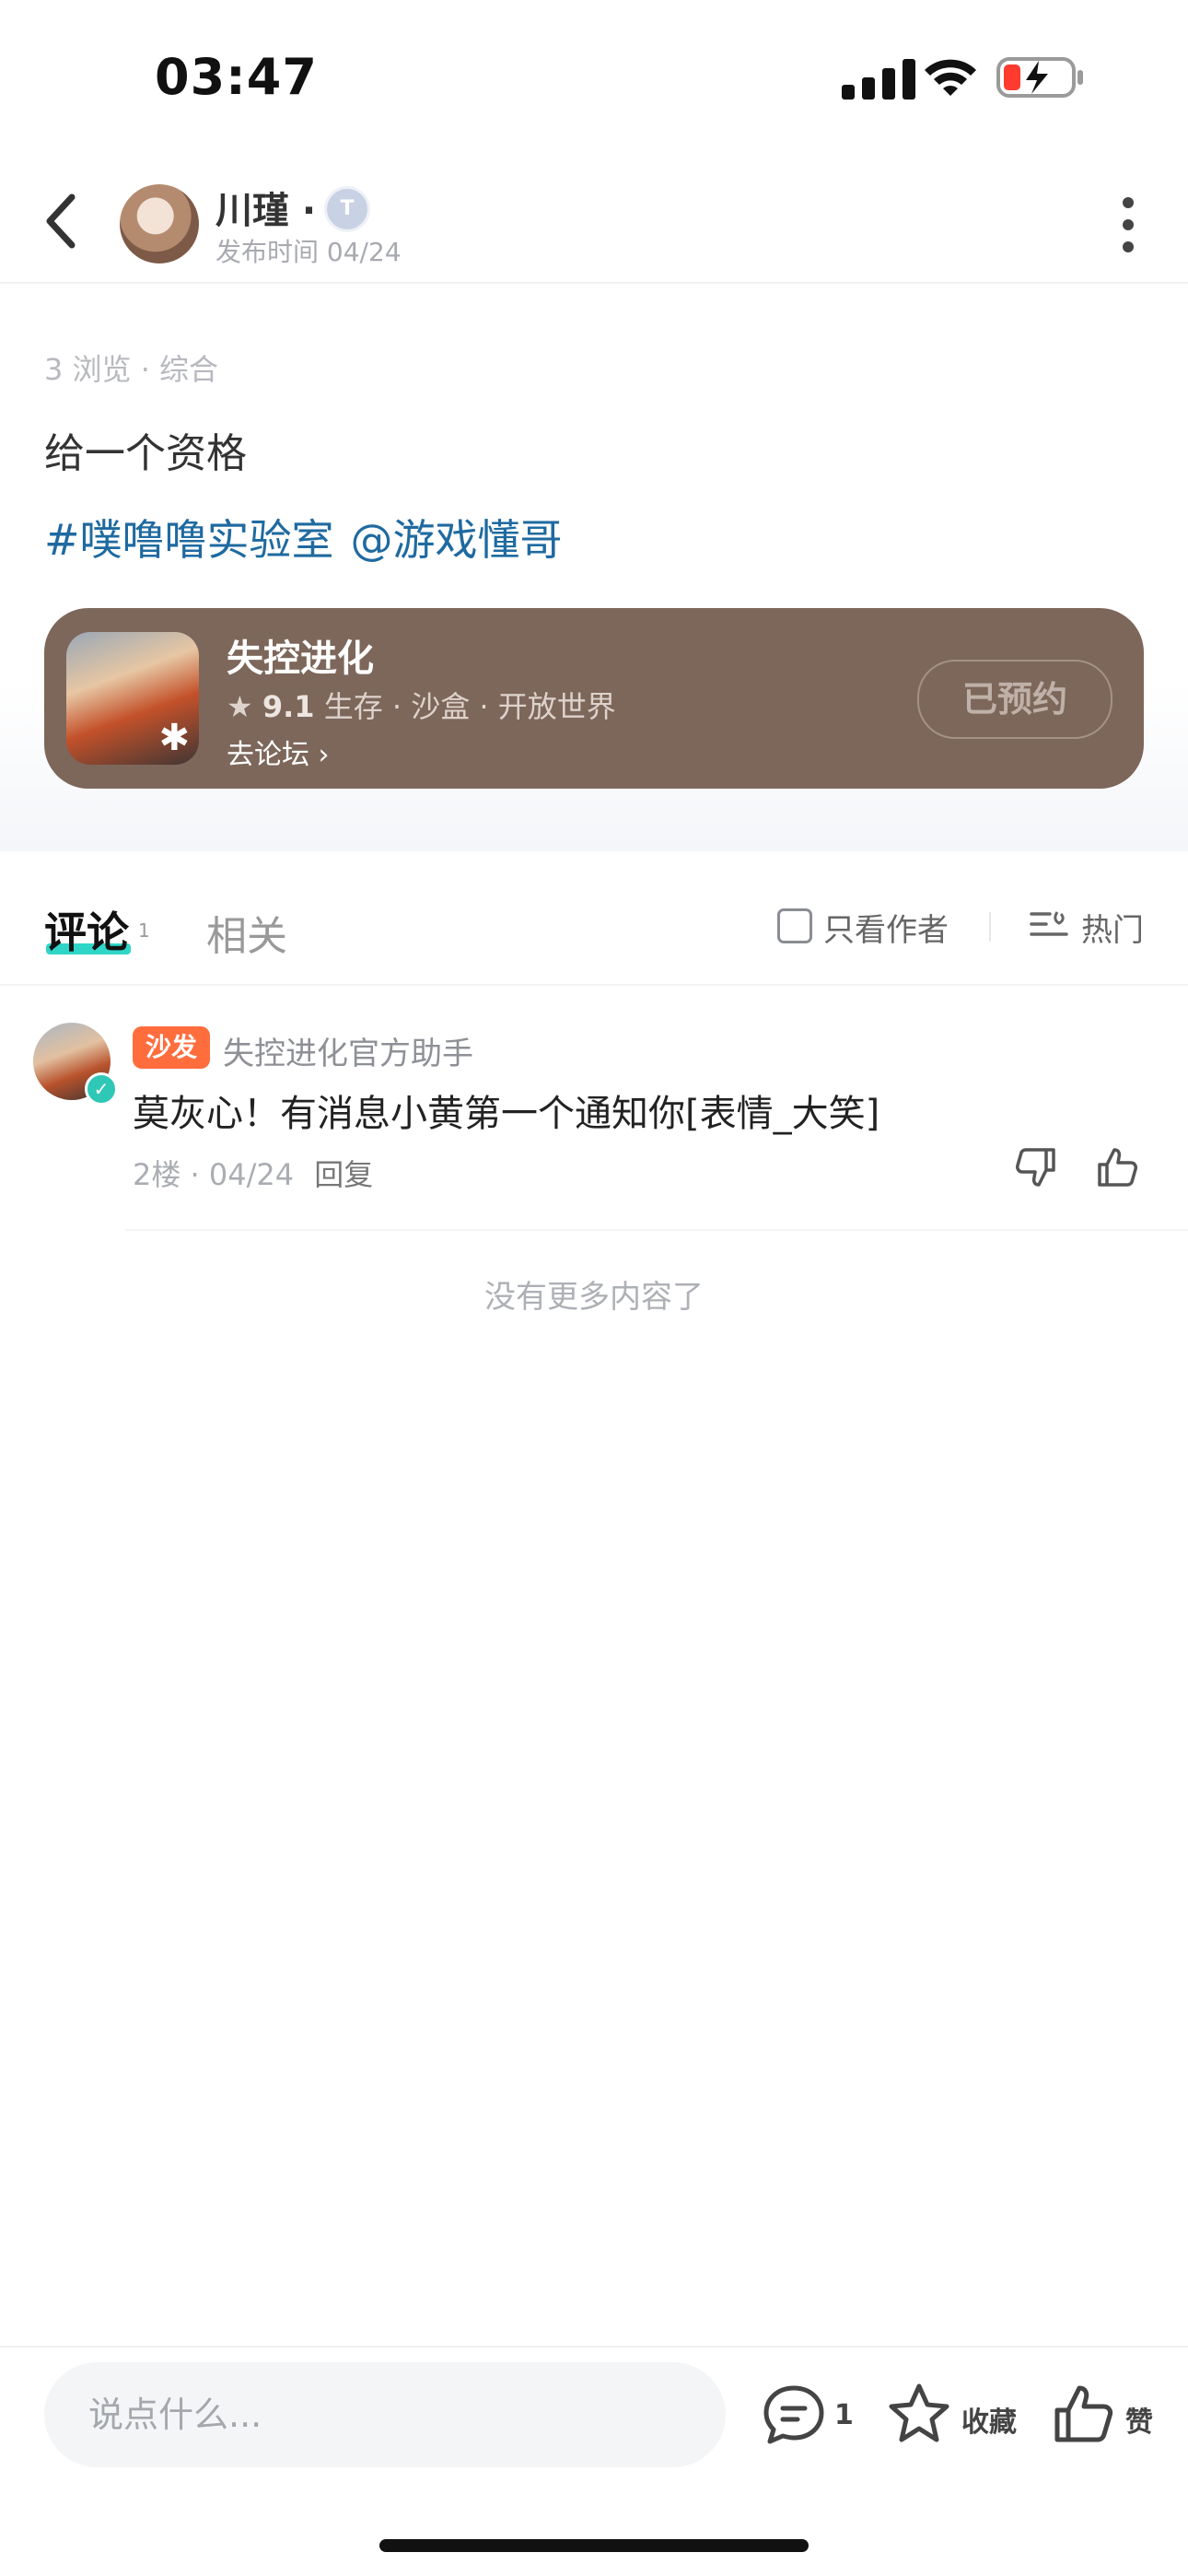  What do you see at coordinates (324, 755) in the screenshot?
I see `chevron-right-icon: ›` at bounding box center [324, 755].